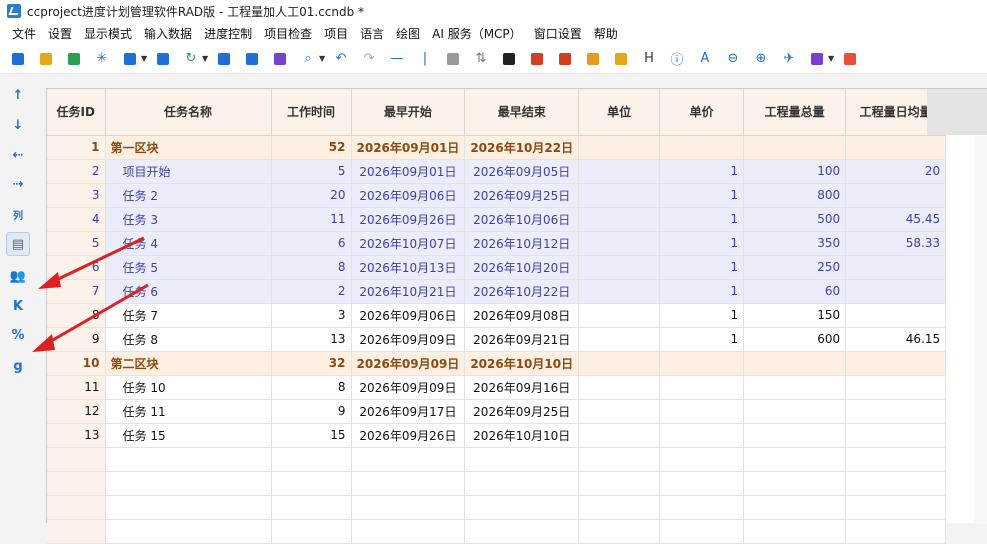 This screenshot has width=987, height=544. What do you see at coordinates (18, 244) in the screenshot?
I see `notebook-icon: ▤` at bounding box center [18, 244].